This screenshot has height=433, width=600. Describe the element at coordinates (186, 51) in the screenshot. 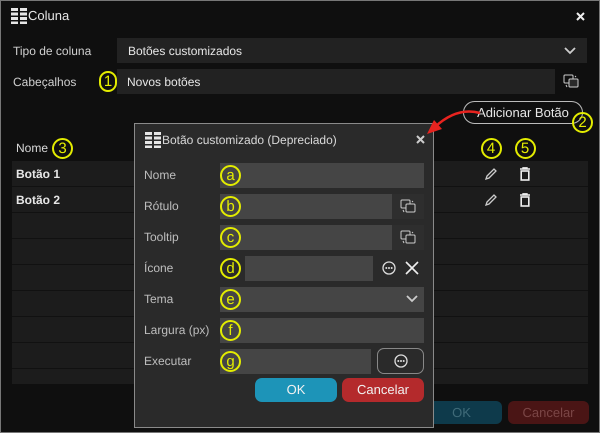

I see `dropdown-value: Botões customizados` at that location.